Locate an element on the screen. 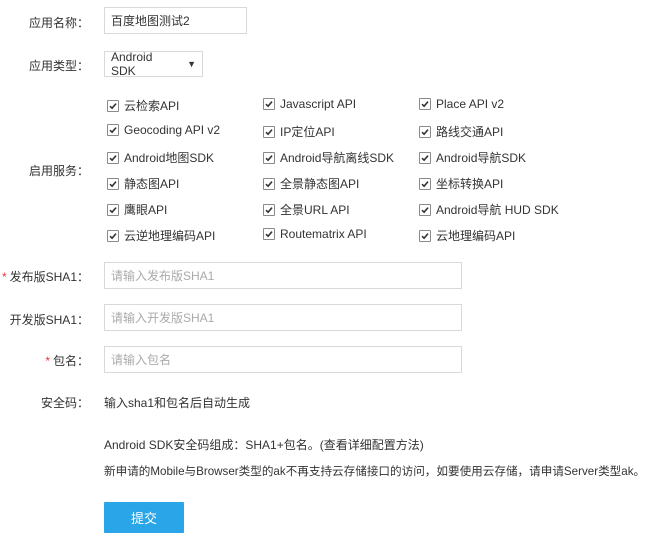 This screenshot has height=537, width=650. service-option: Android地图SDK is located at coordinates (160, 157).